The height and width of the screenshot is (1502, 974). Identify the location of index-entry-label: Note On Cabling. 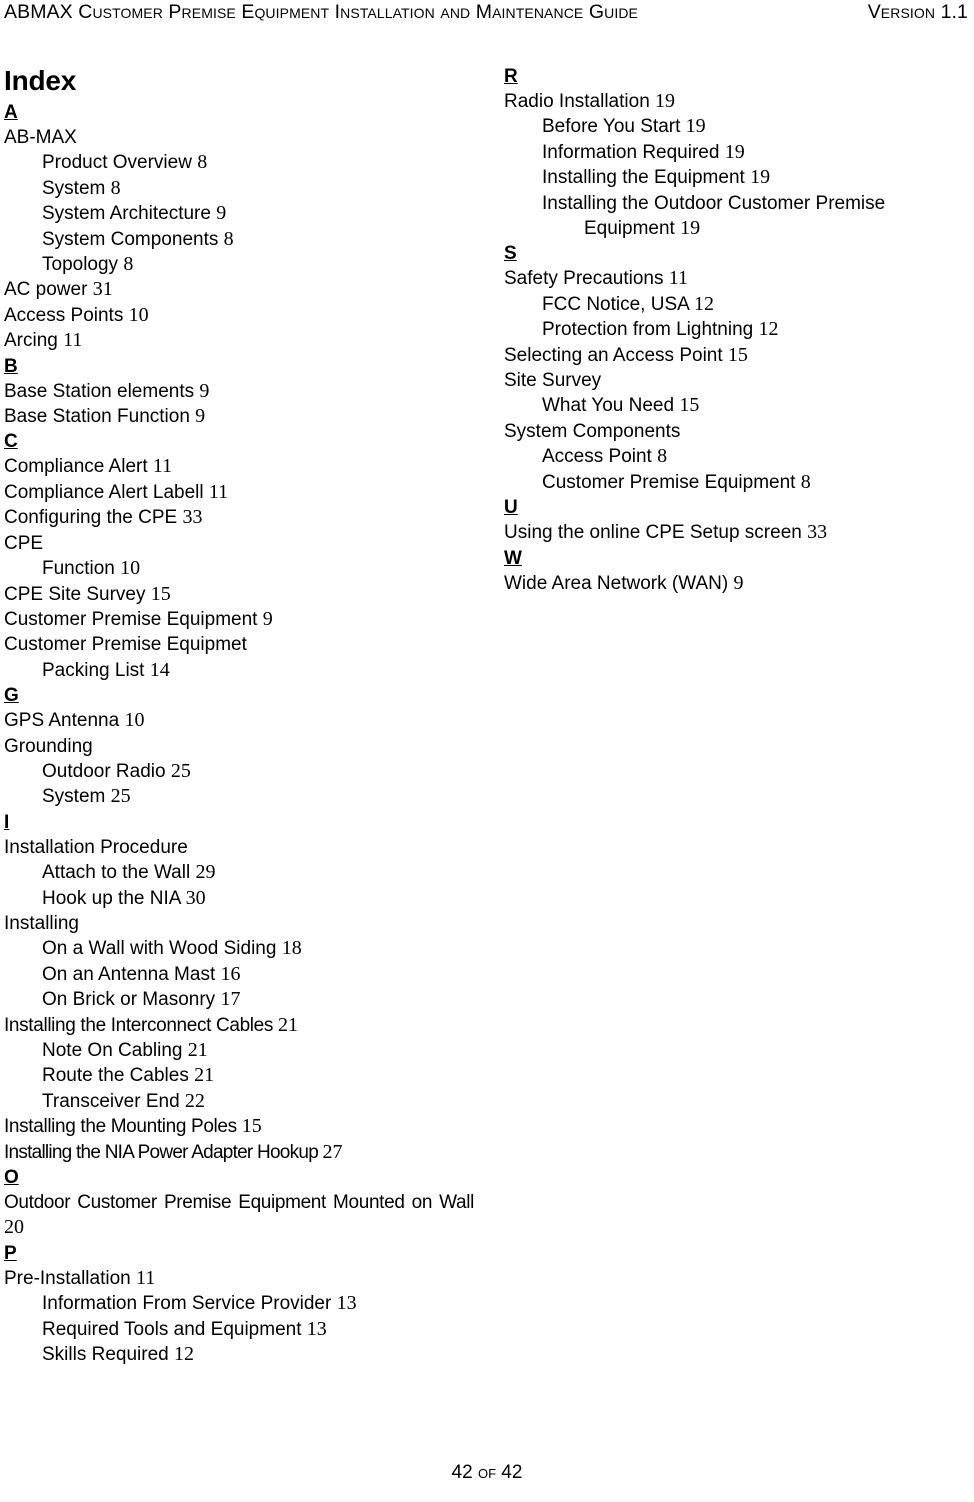
(112, 1050).